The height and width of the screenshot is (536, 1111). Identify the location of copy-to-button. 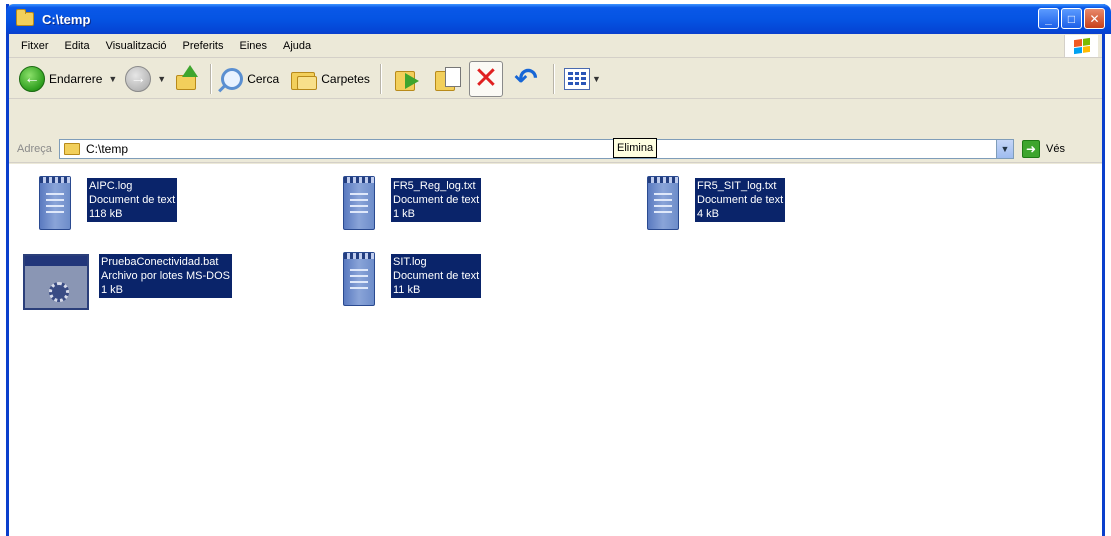
(447, 79).